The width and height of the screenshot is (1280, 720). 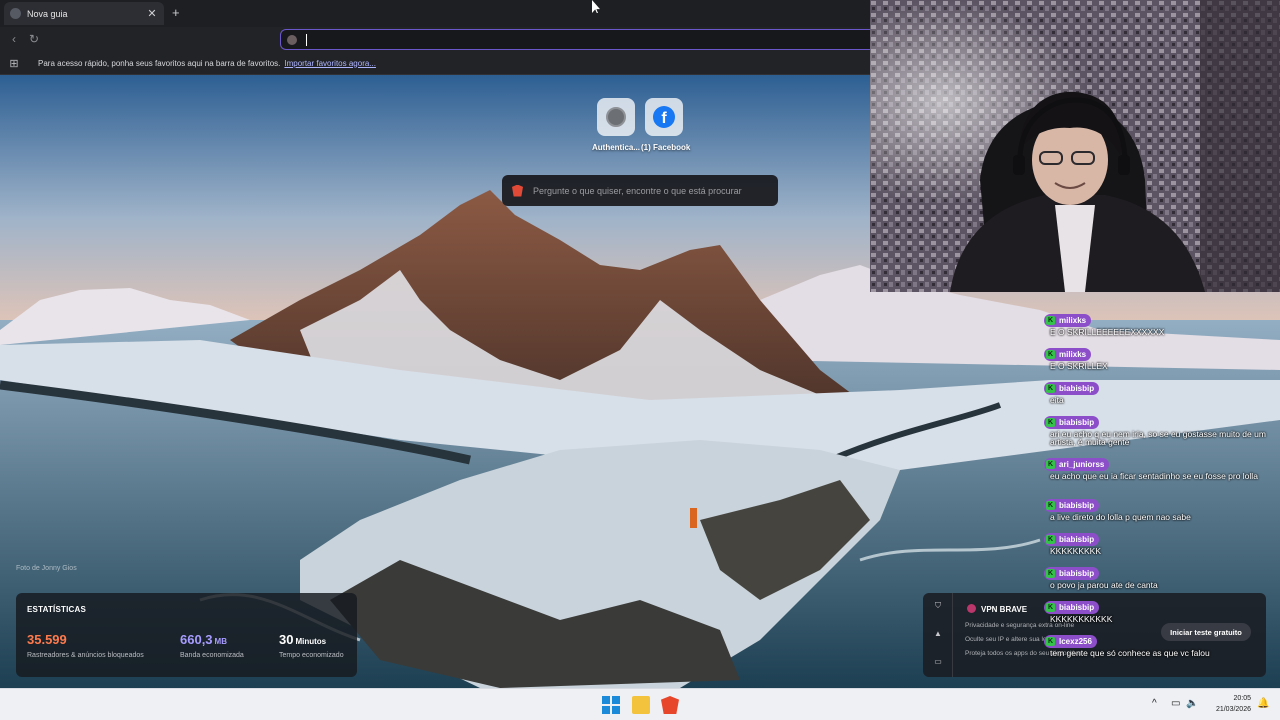 What do you see at coordinates (56, 609) in the screenshot?
I see `stats-title: ESTATÍSTICAS` at bounding box center [56, 609].